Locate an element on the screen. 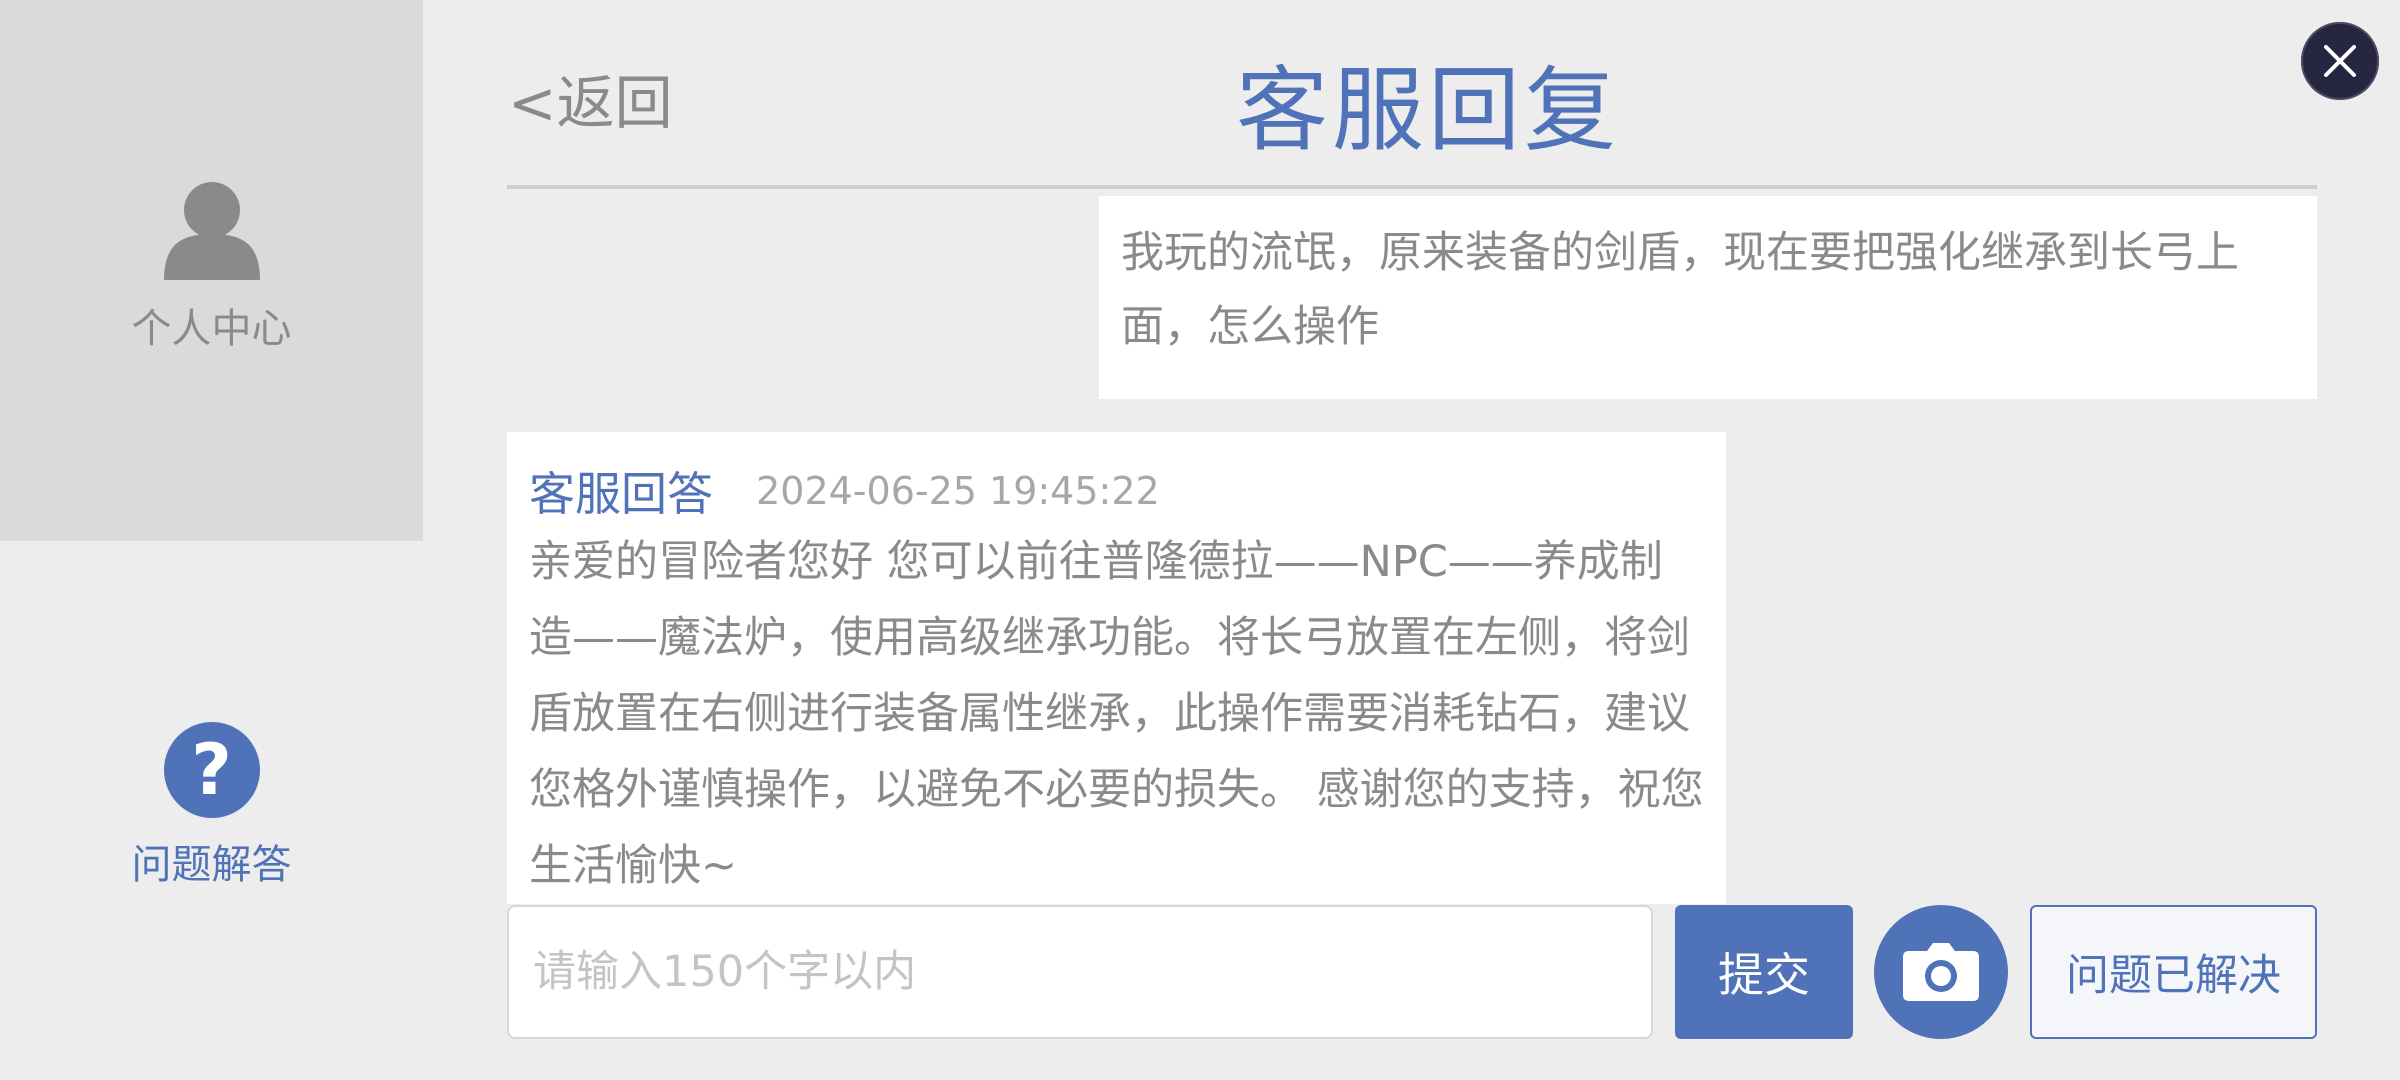 The height and width of the screenshot is (1080, 2400). reply-header: 客服回答 2024-06-25 19:45:22 is located at coordinates (1116, 490).